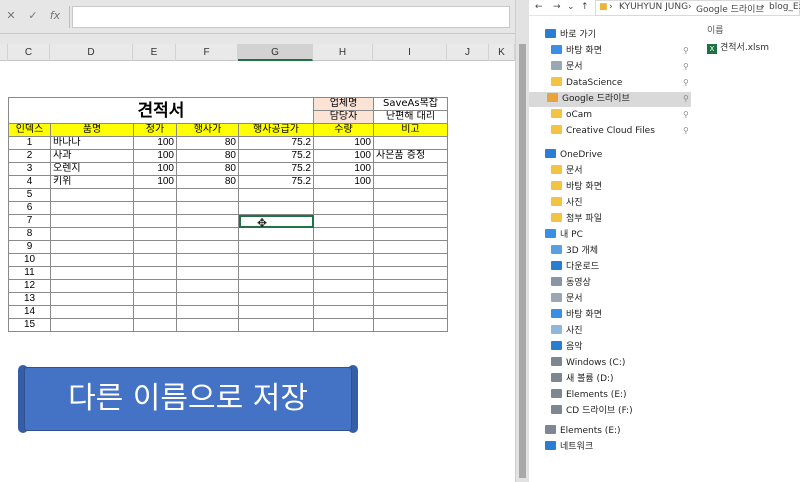 Image resolution: width=800 pixels, height=482 pixels. I want to click on path-segment: Google 드라이브, so click(730, 8).